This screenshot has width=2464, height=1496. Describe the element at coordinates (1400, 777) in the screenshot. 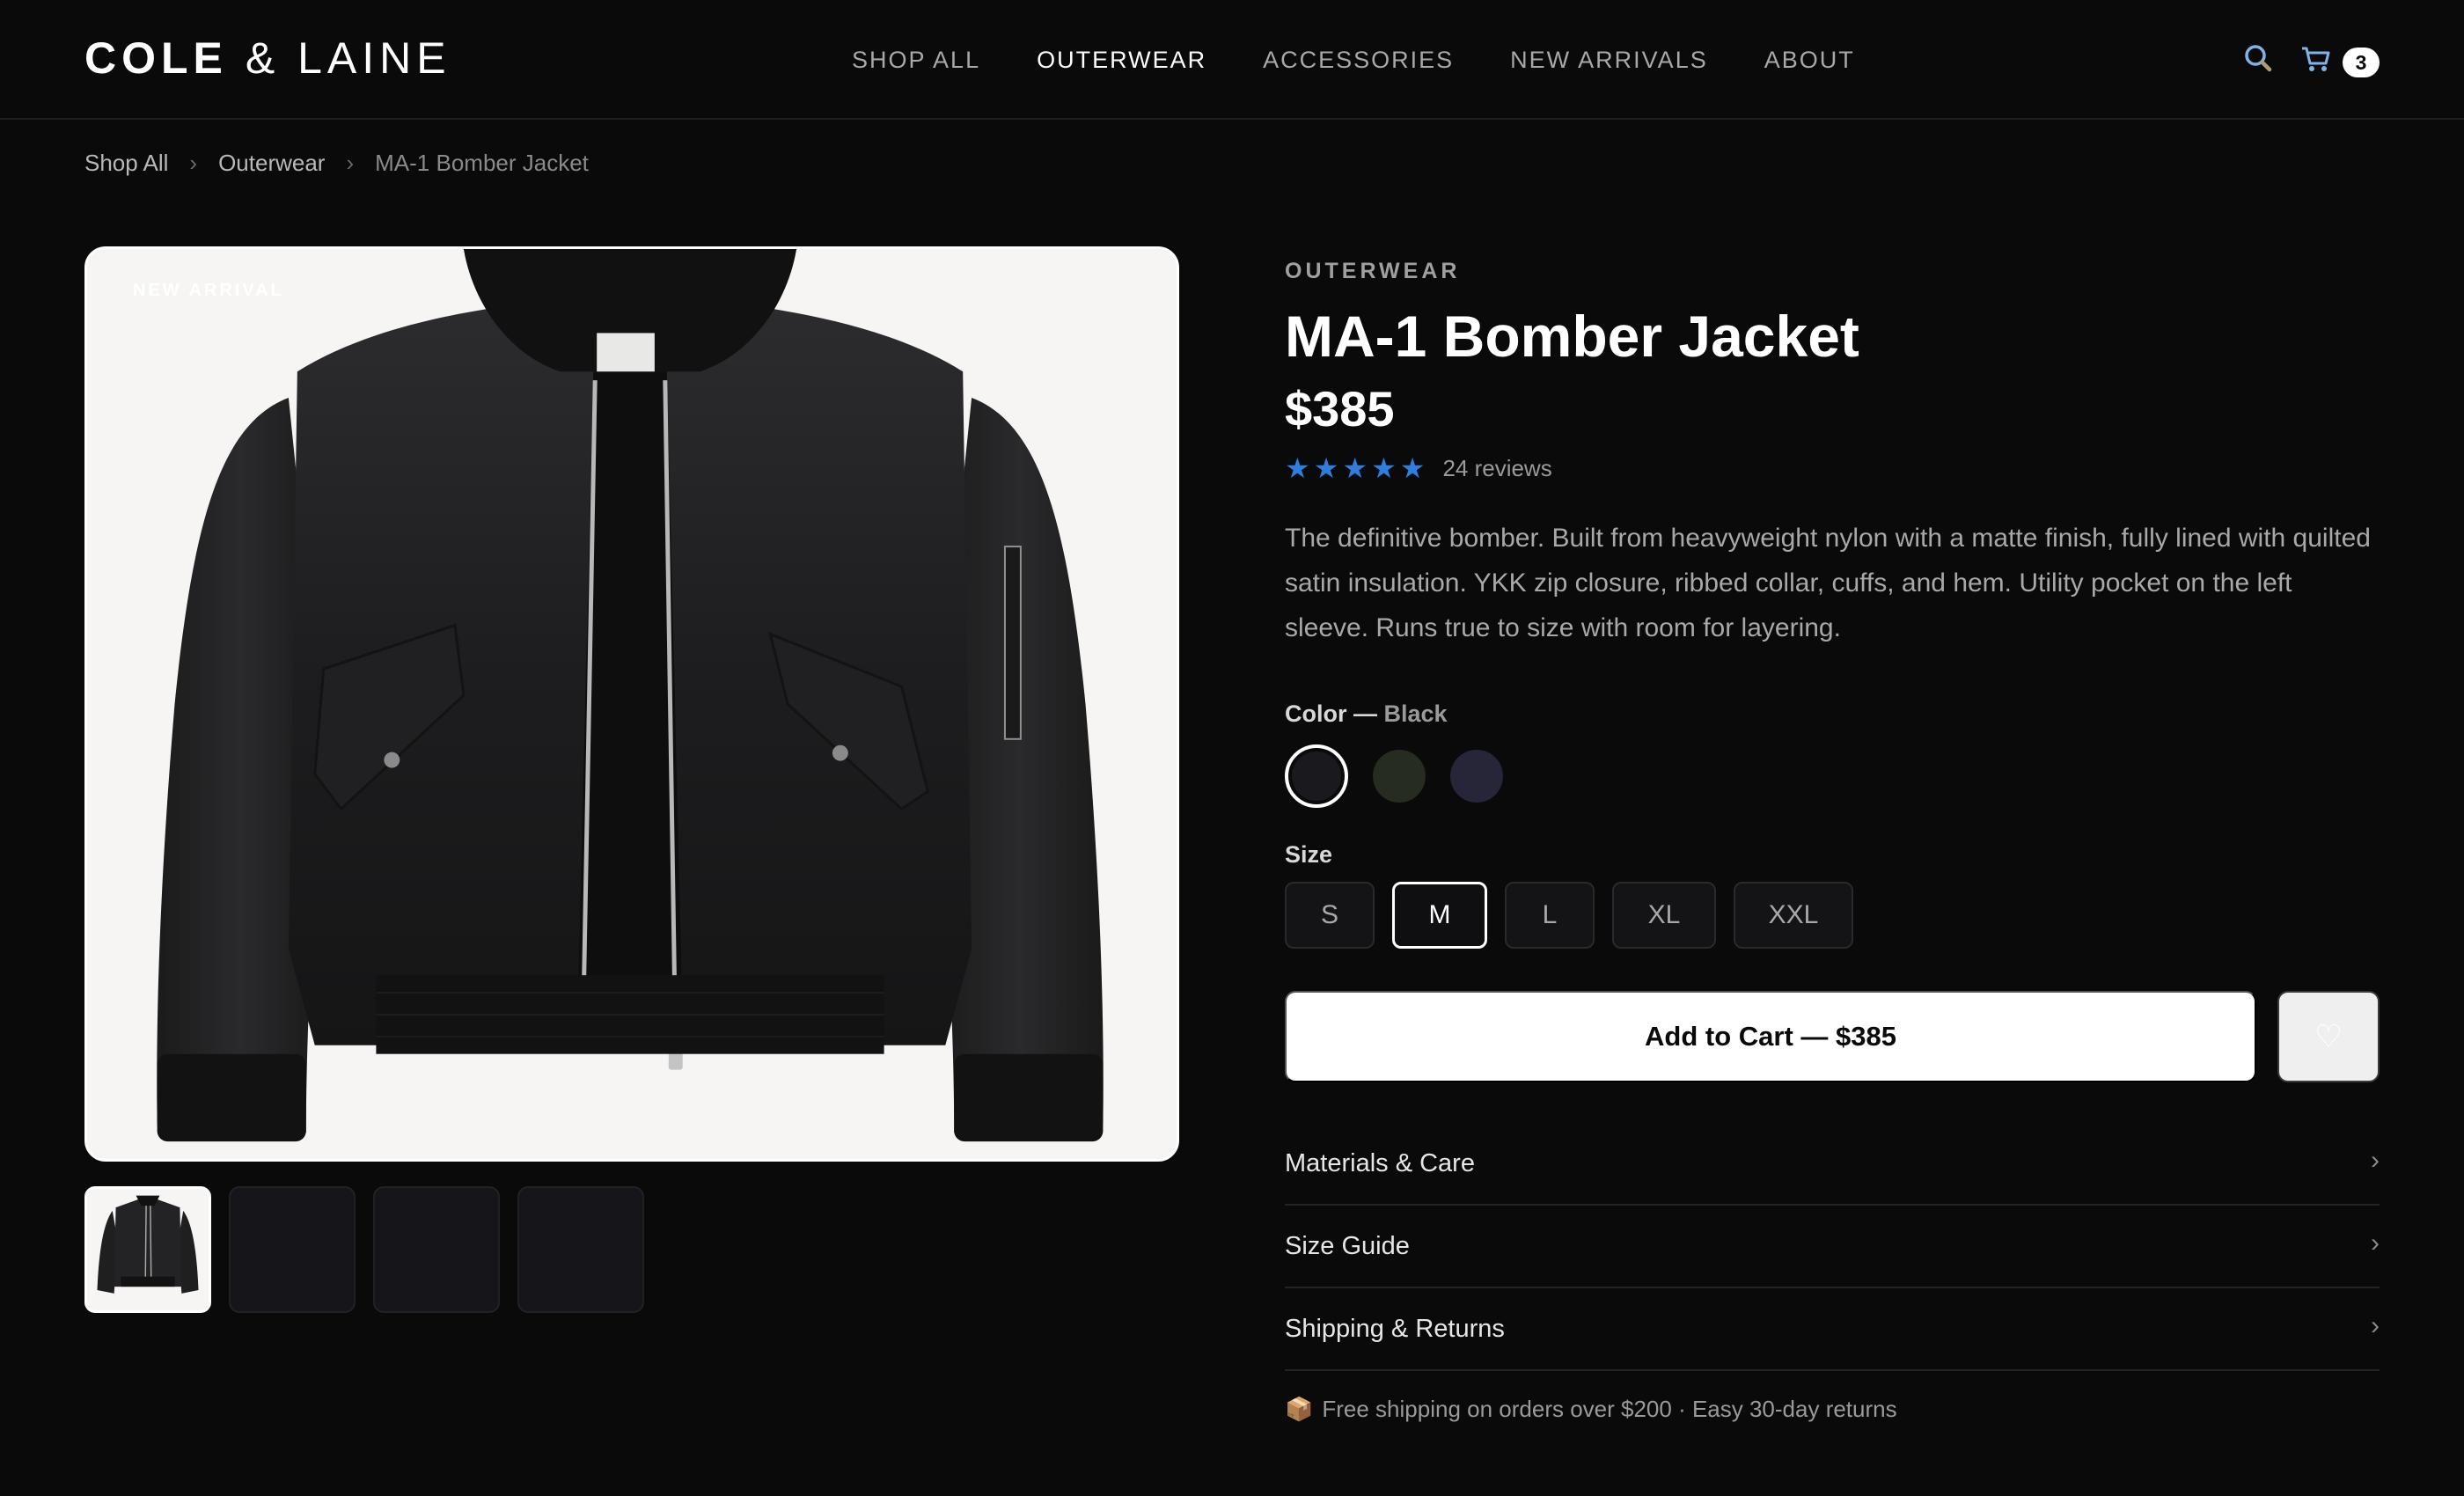

I see `color-swatch-olive` at that location.